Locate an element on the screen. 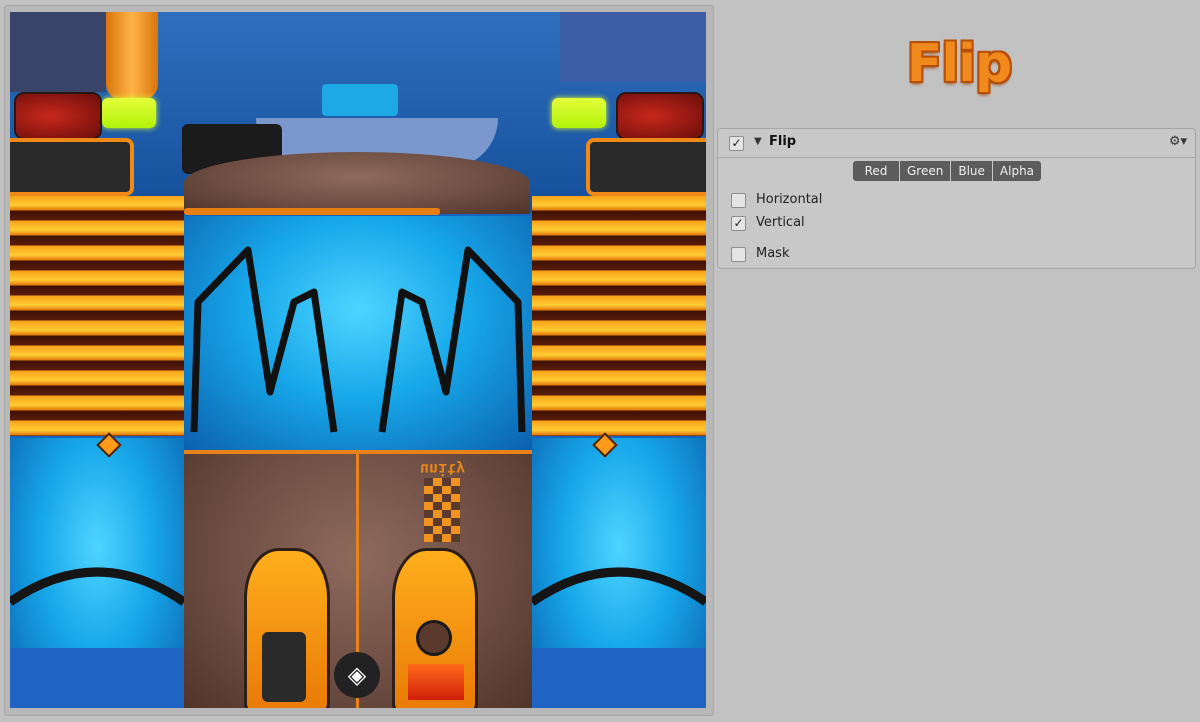  texture-neon-left is located at coordinates (129, 113).